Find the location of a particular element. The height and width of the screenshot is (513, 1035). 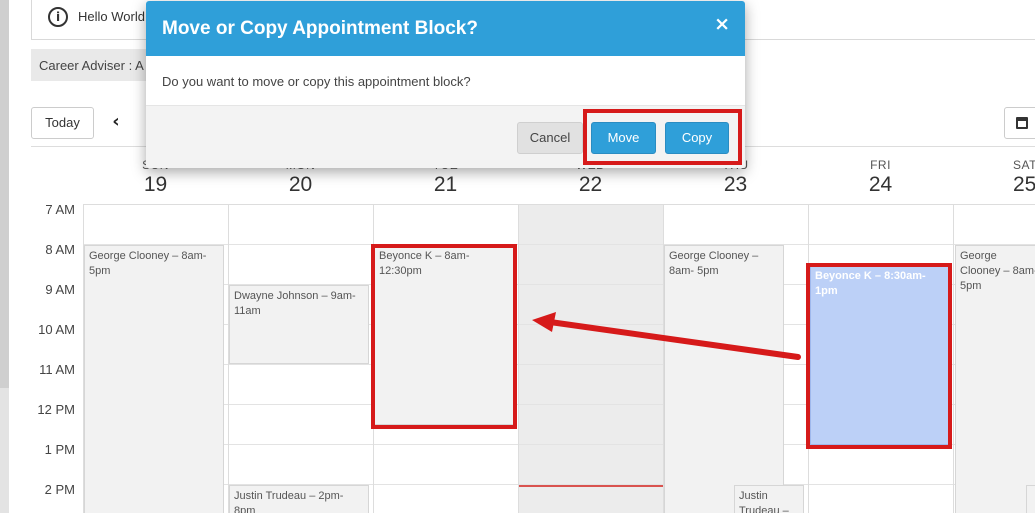

annotation-box-target is located at coordinates (444, 336).